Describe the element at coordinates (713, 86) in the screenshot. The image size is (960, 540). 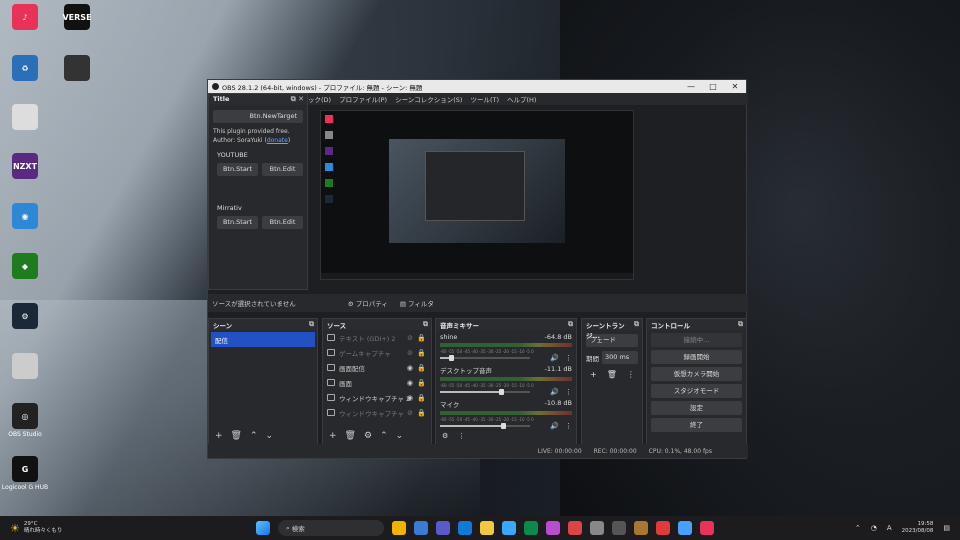
I see `maximize-button: □` at that location.